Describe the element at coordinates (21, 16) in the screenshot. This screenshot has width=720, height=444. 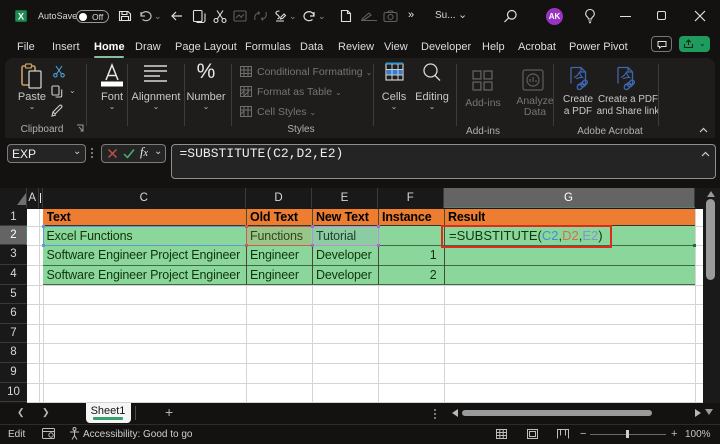
I see `svg-text: X` at that location.